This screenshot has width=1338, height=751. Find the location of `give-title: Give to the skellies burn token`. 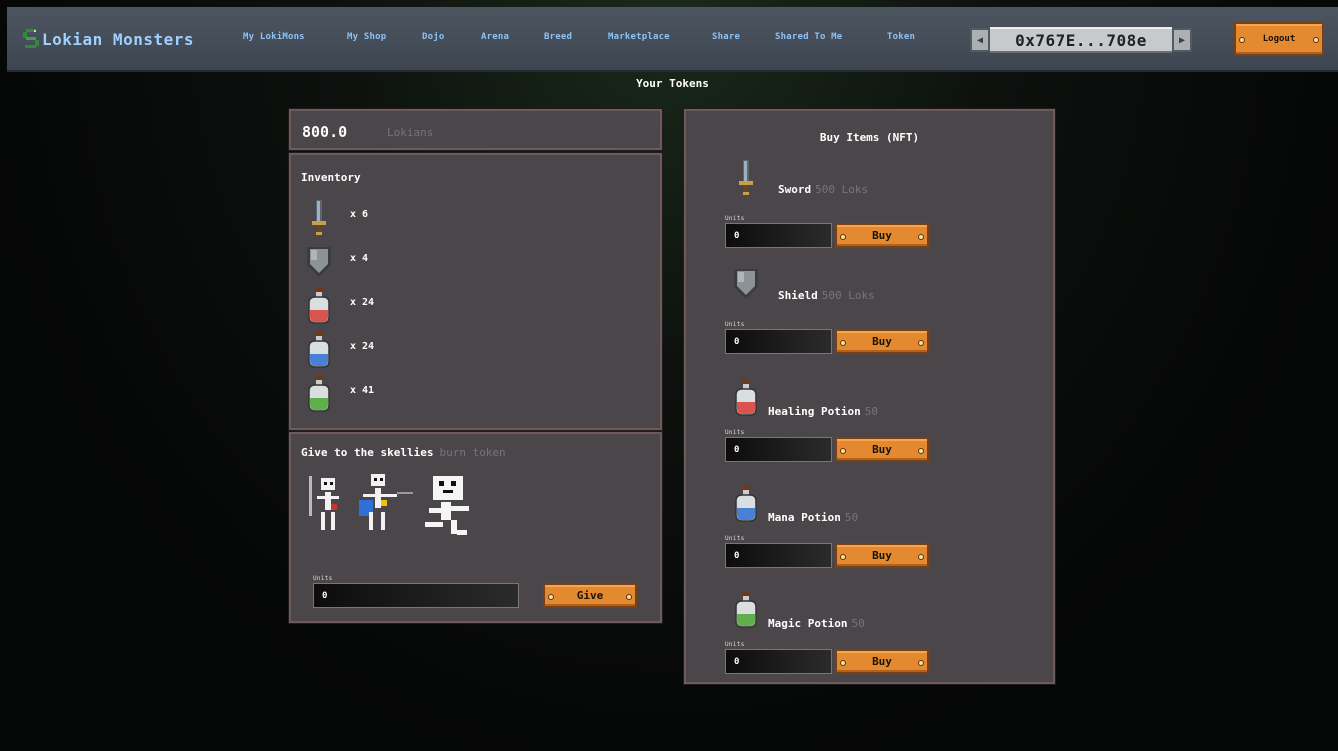

give-title: Give to the skellies burn token is located at coordinates (403, 452).